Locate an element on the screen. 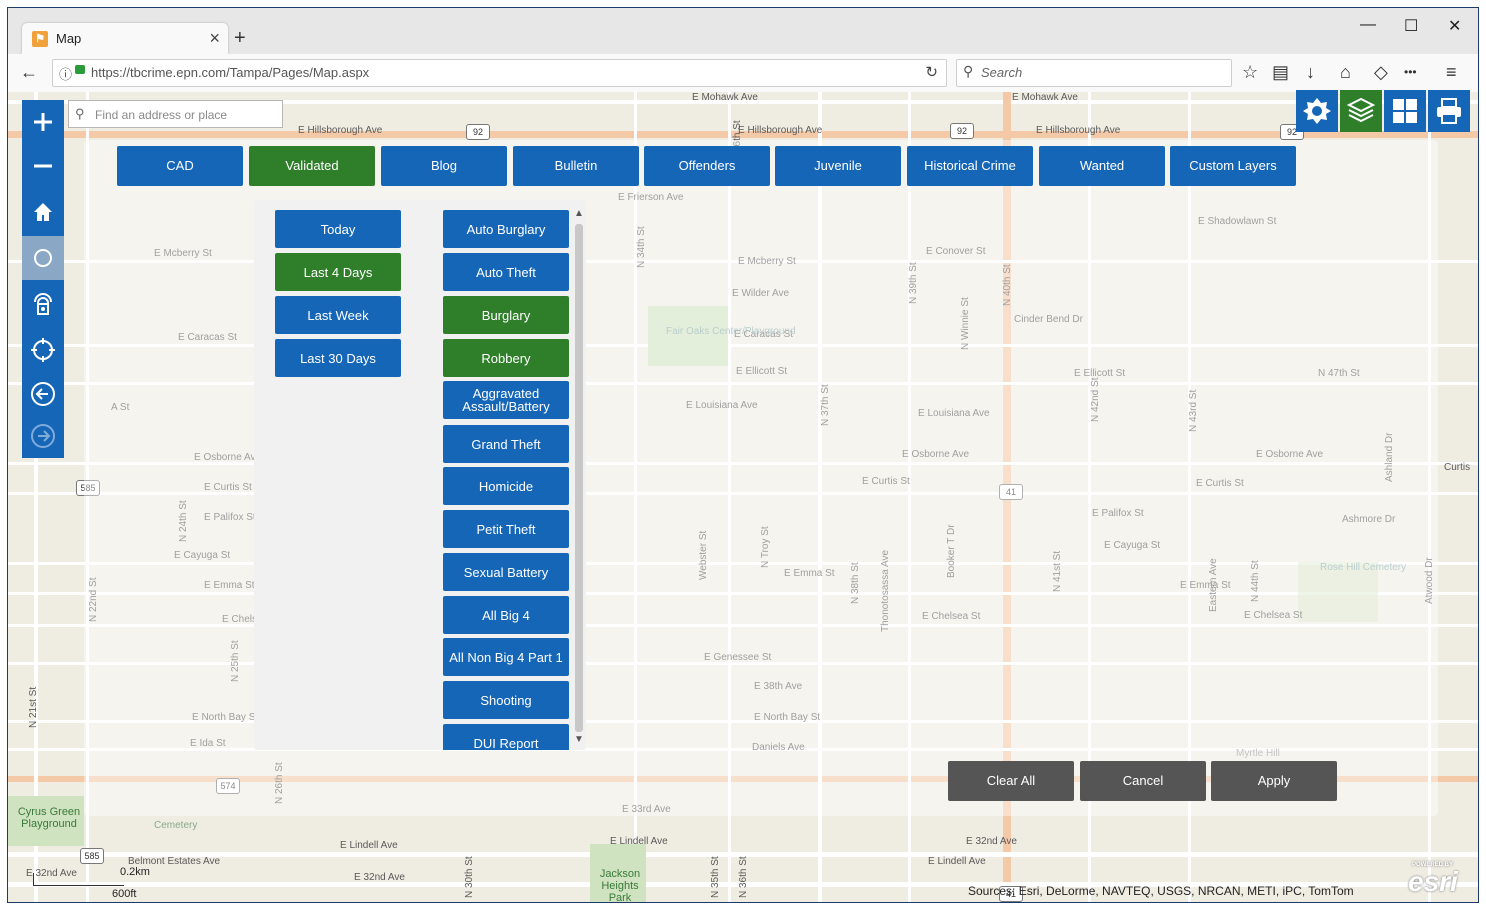 The image size is (1486, 906). crosshair-icon is located at coordinates (43, 350).